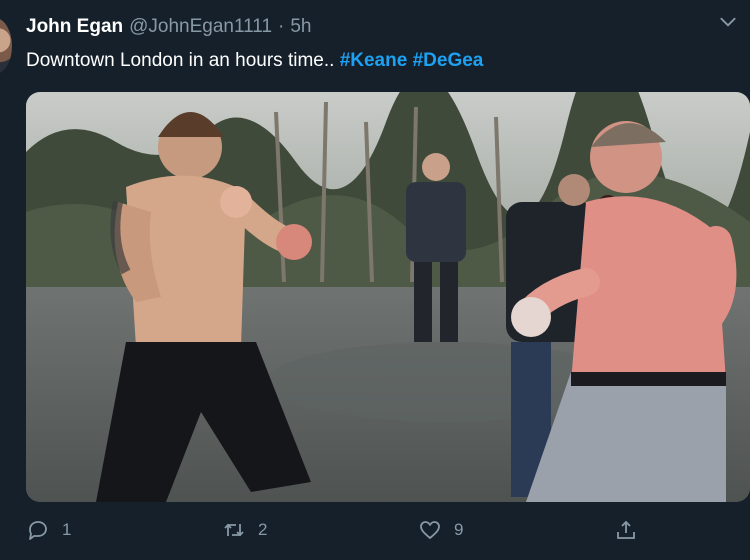 This screenshot has height=560, width=750. I want to click on heart-icon, so click(430, 530).